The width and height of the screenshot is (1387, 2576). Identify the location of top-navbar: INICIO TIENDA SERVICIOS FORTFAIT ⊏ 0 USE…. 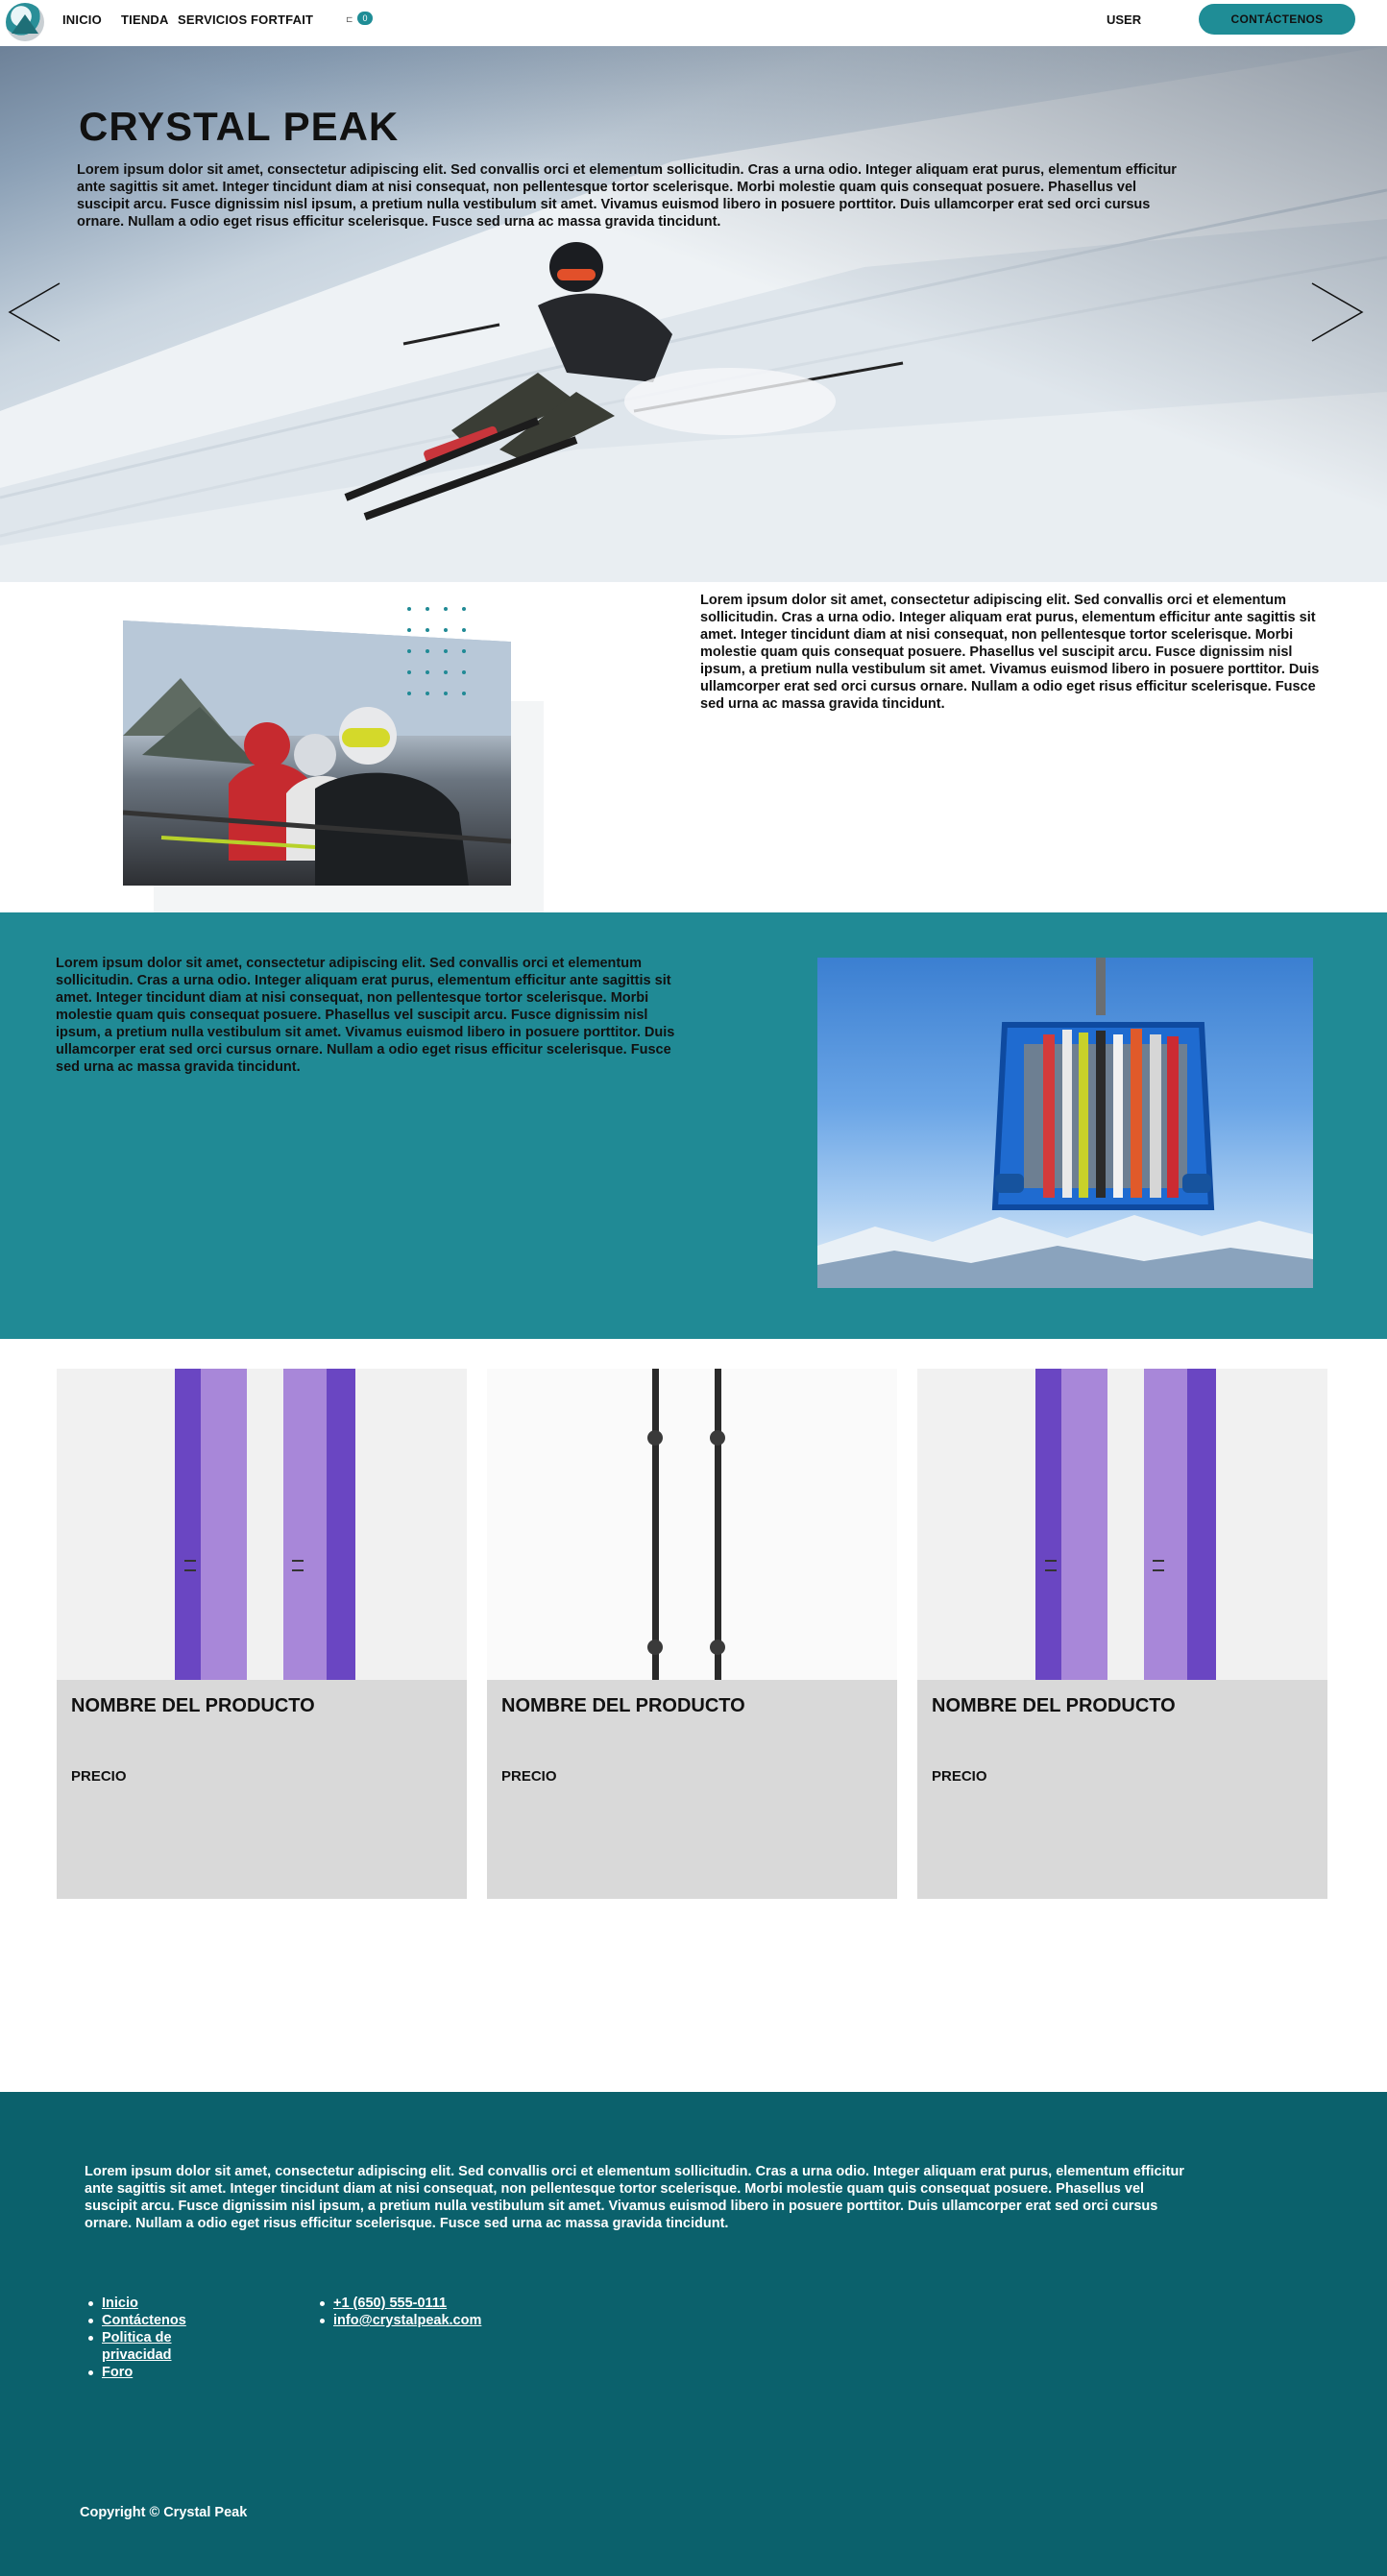
(693, 23).